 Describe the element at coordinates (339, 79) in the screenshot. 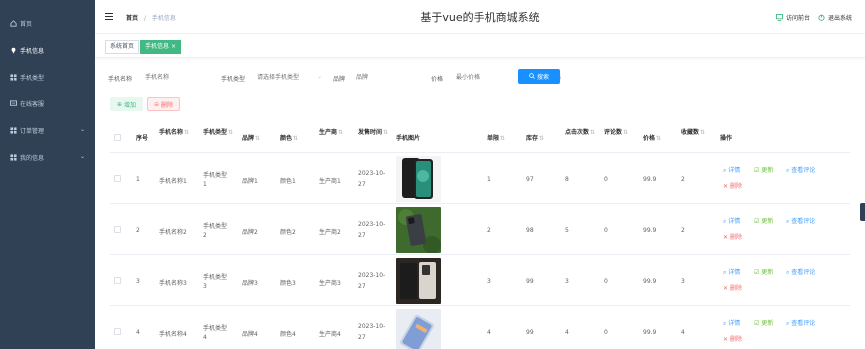

I see `brand-label: 品牌` at that location.